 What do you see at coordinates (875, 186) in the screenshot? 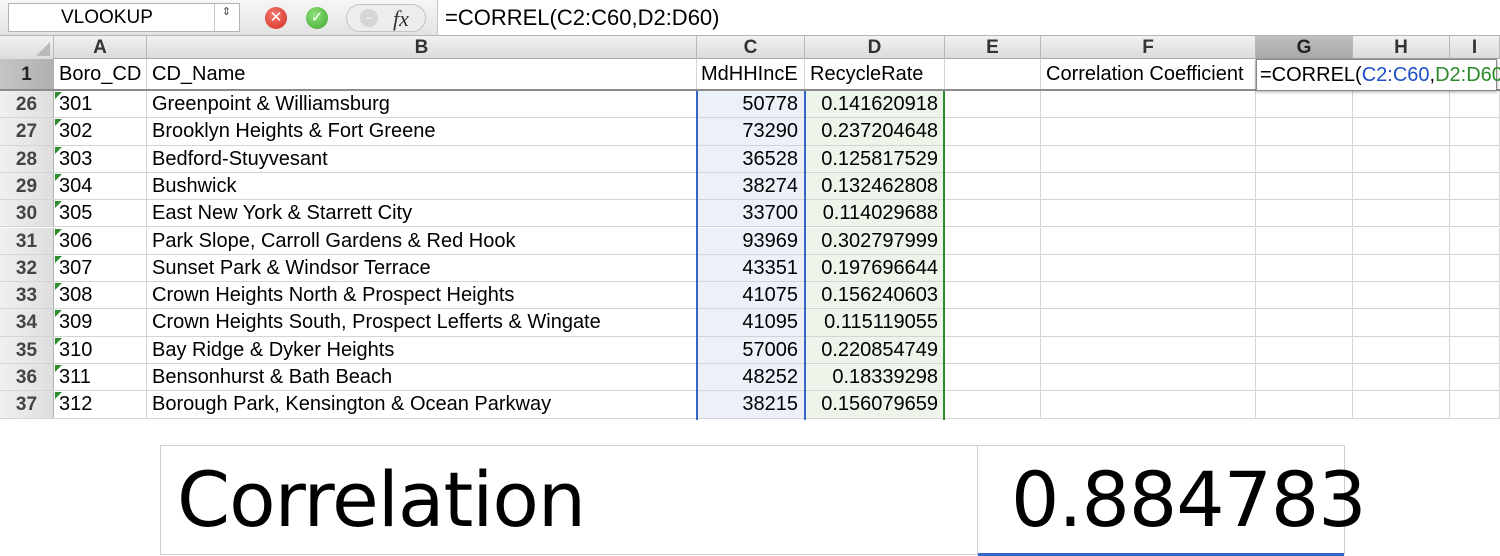
I see `cell-recycle-rate: 0.132462808` at bounding box center [875, 186].